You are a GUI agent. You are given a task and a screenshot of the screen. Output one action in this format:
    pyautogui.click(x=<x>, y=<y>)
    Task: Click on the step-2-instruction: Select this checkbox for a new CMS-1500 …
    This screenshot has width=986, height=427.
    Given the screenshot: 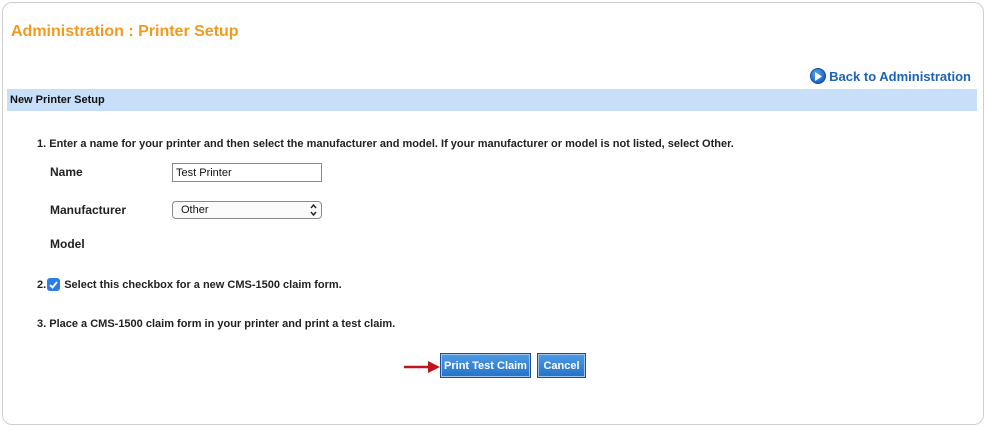 What is the action you would take?
    pyautogui.click(x=203, y=284)
    